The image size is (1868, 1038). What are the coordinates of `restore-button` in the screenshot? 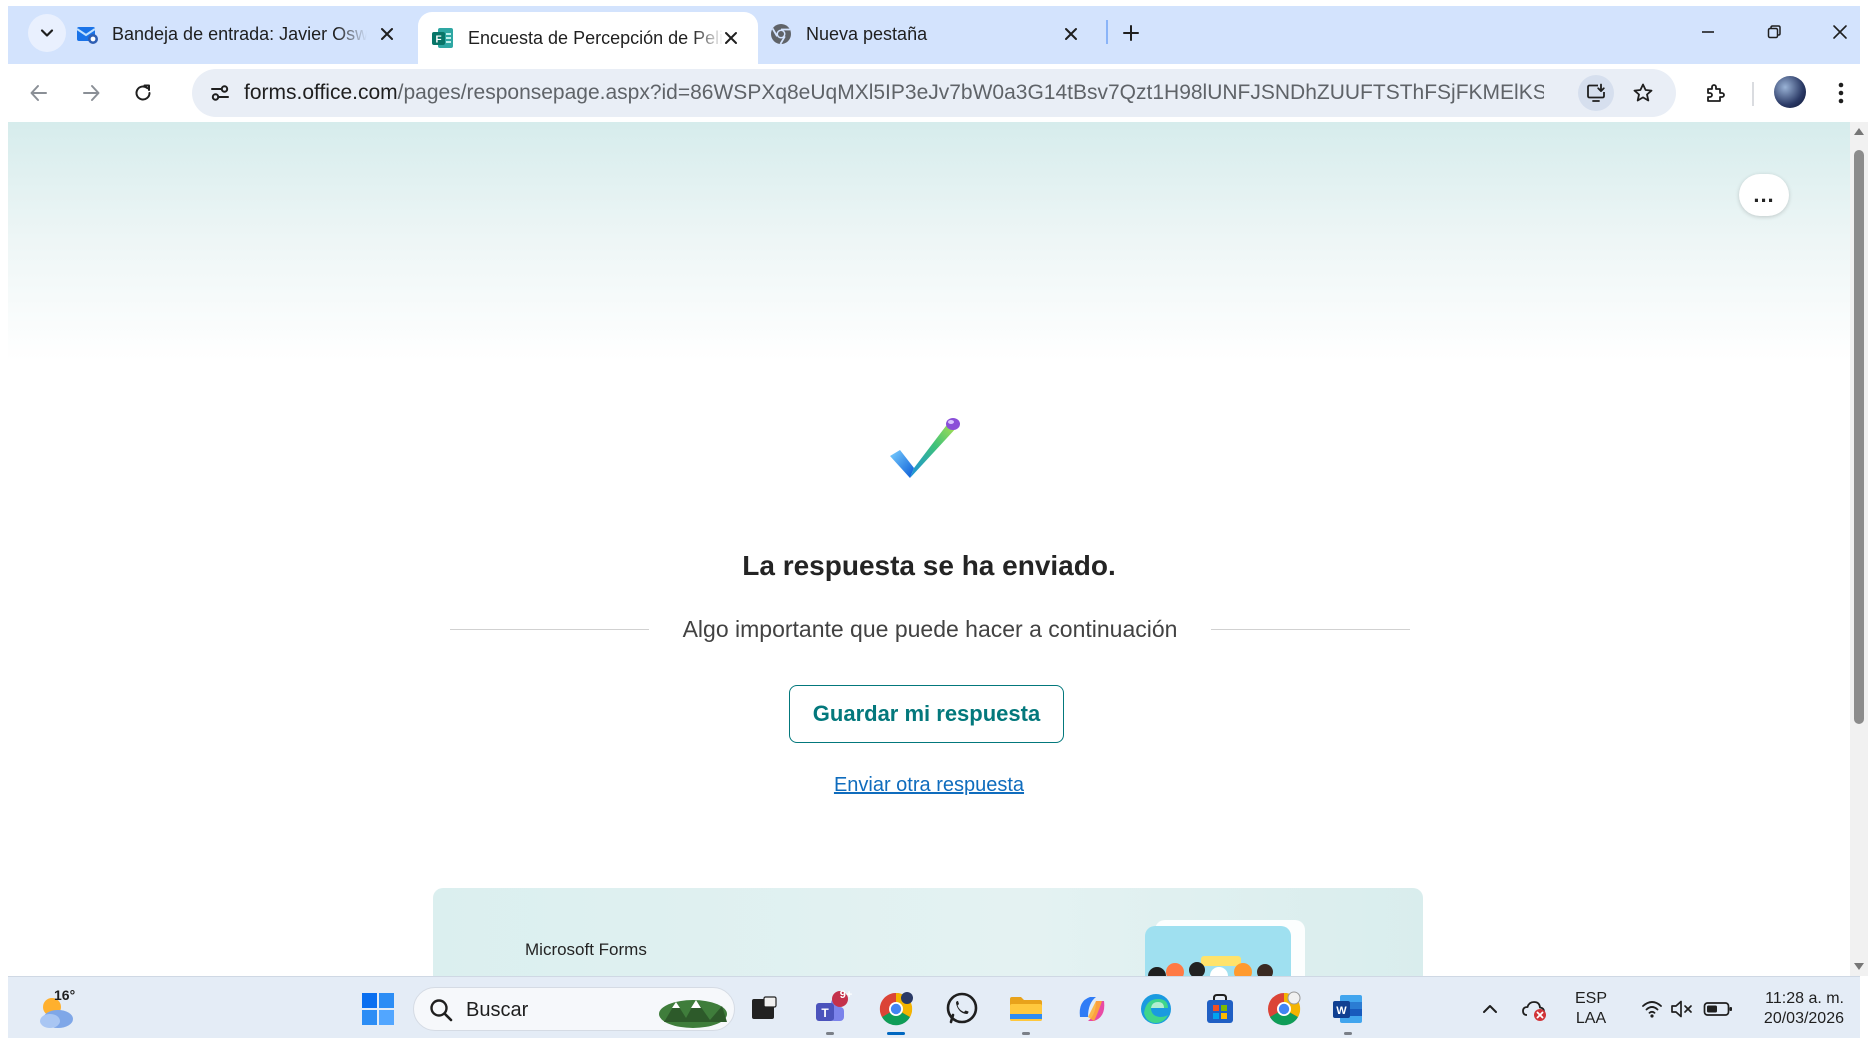 It's located at (1774, 32).